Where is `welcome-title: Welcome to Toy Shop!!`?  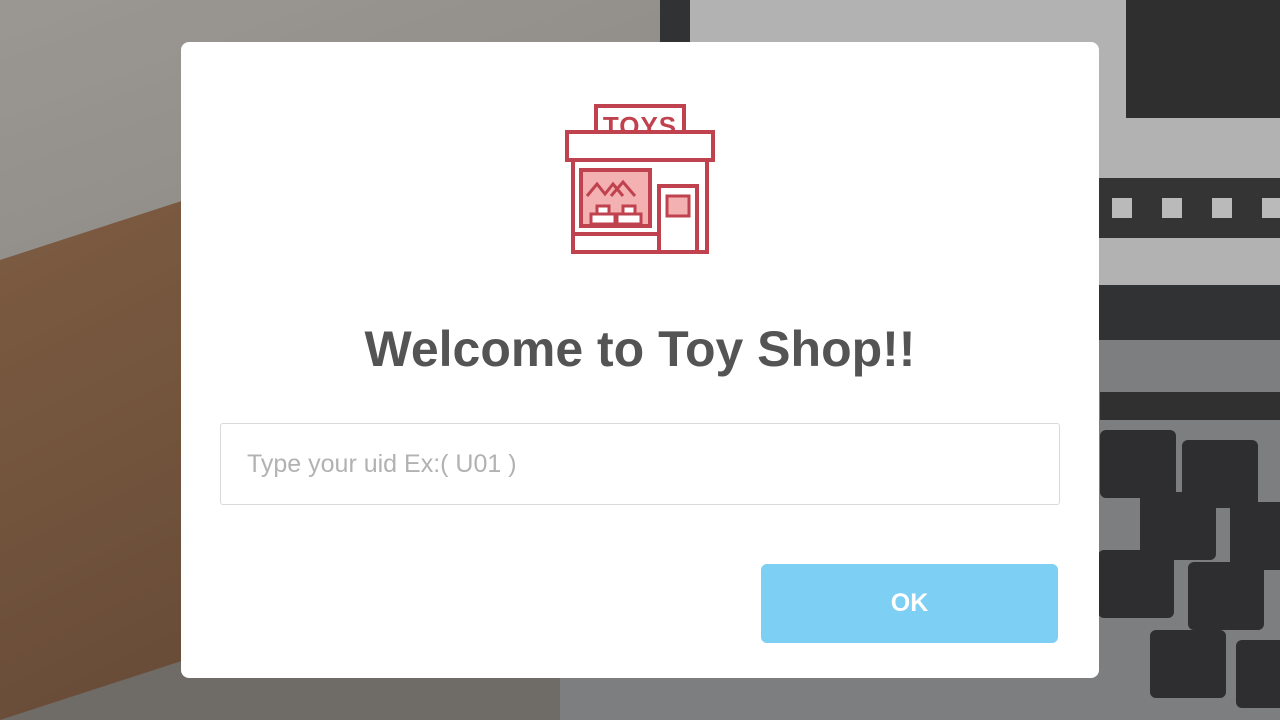
welcome-title: Welcome to Toy Shop!! is located at coordinates (640, 349).